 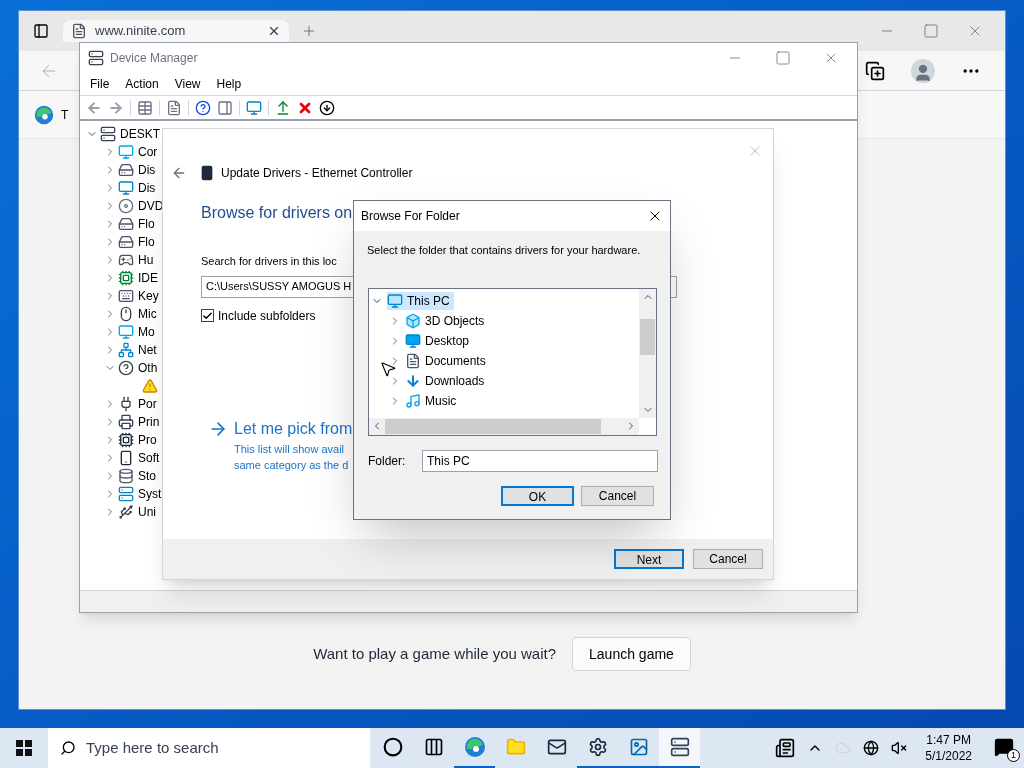 What do you see at coordinates (948, 756) in the screenshot?
I see `clock-date: 5/1/2022` at bounding box center [948, 756].